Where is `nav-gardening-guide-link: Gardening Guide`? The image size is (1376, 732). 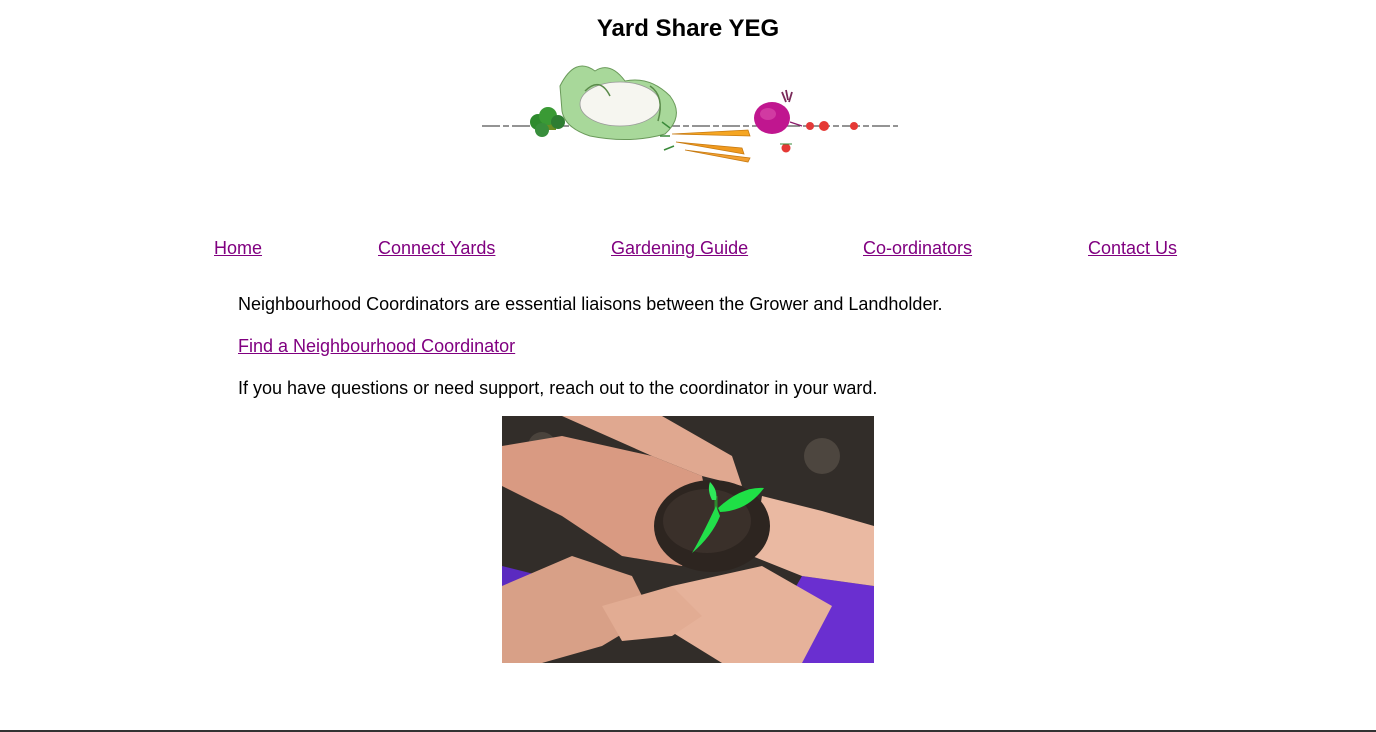
nav-gardening-guide-link: Gardening Guide is located at coordinates (679, 248).